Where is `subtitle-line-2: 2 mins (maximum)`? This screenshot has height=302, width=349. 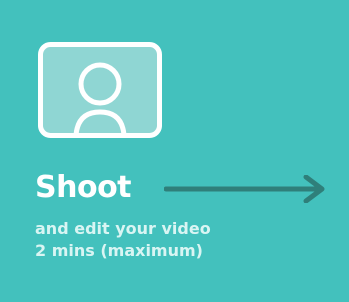 subtitle-line-2: 2 mins (maximum) is located at coordinates (119, 250).